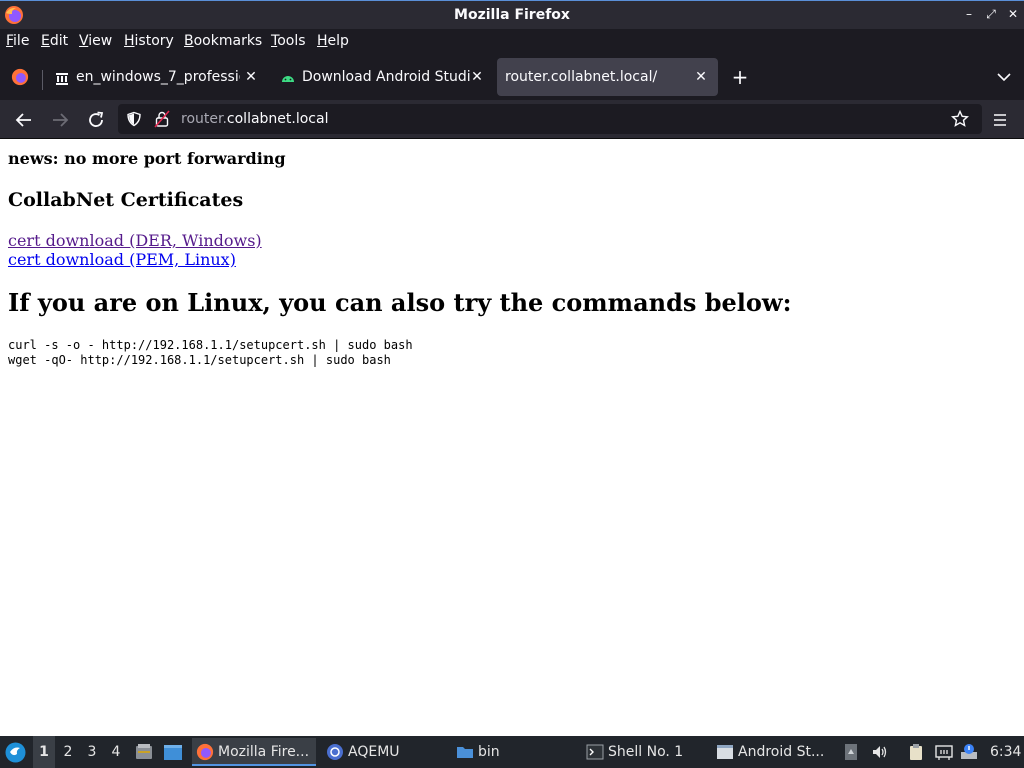 This screenshot has height=768, width=1024. I want to click on task-label: Shell No. 1, so click(646, 752).